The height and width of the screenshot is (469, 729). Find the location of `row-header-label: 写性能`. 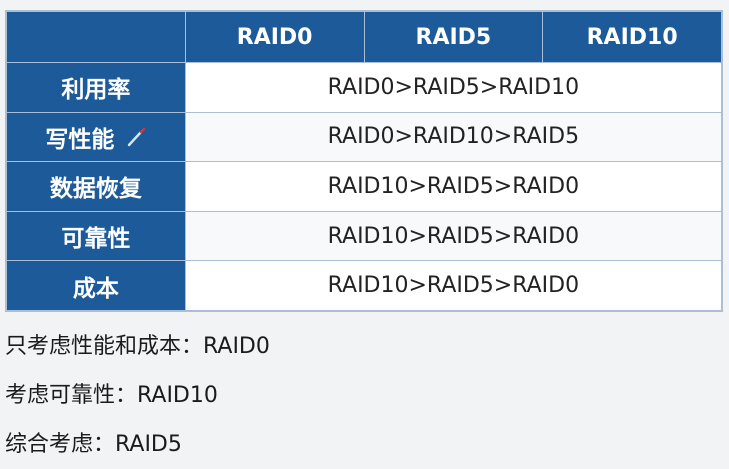

row-header-label: 写性能 is located at coordinates (80, 139).